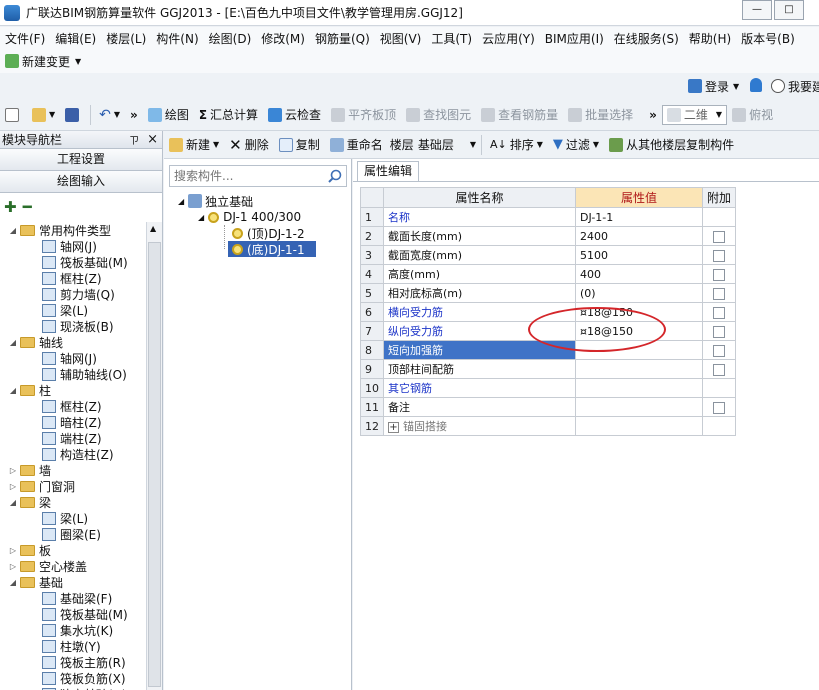  What do you see at coordinates (71, 646) in the screenshot?
I see `nav-component-item: 柱墩(Y)` at bounding box center [71, 646].